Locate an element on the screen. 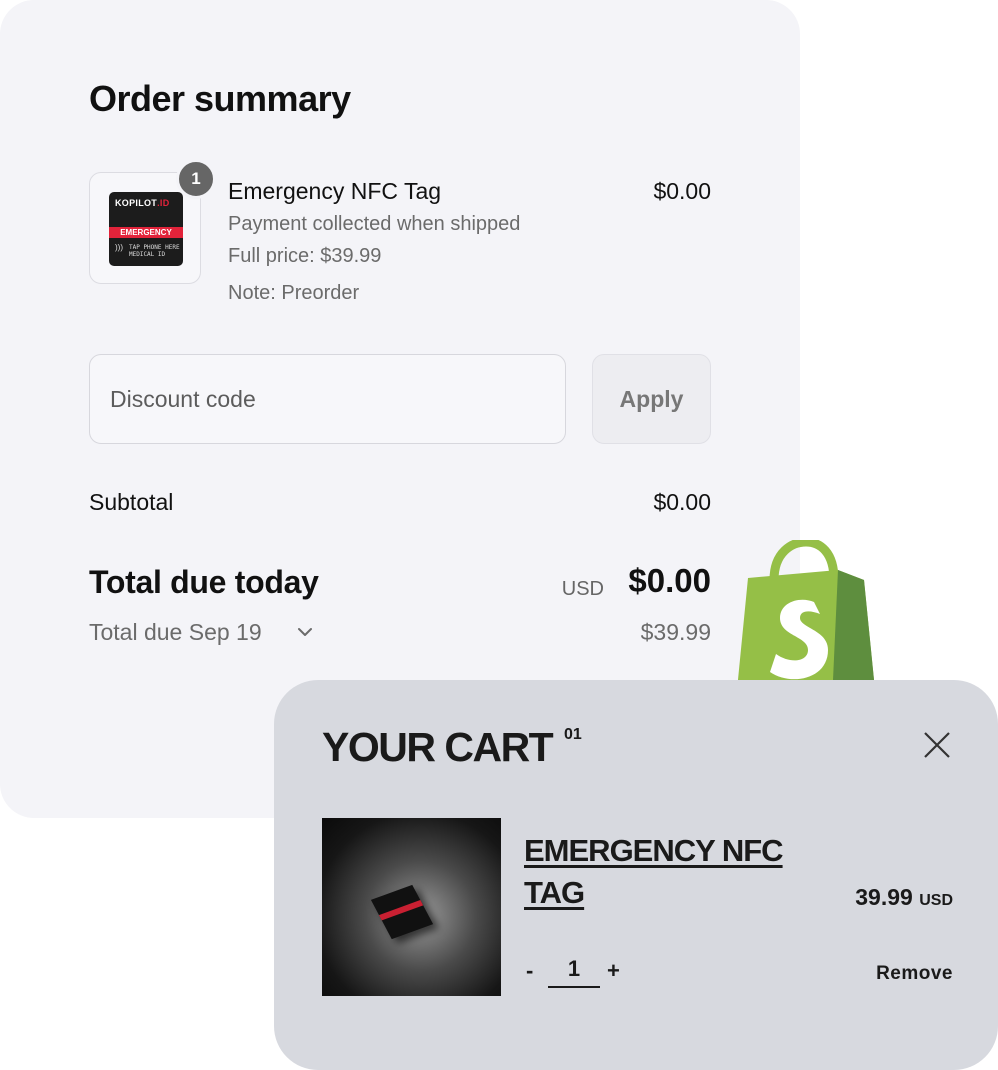 This screenshot has height=1070, width=998. quantity-input: 1 is located at coordinates (574, 972).